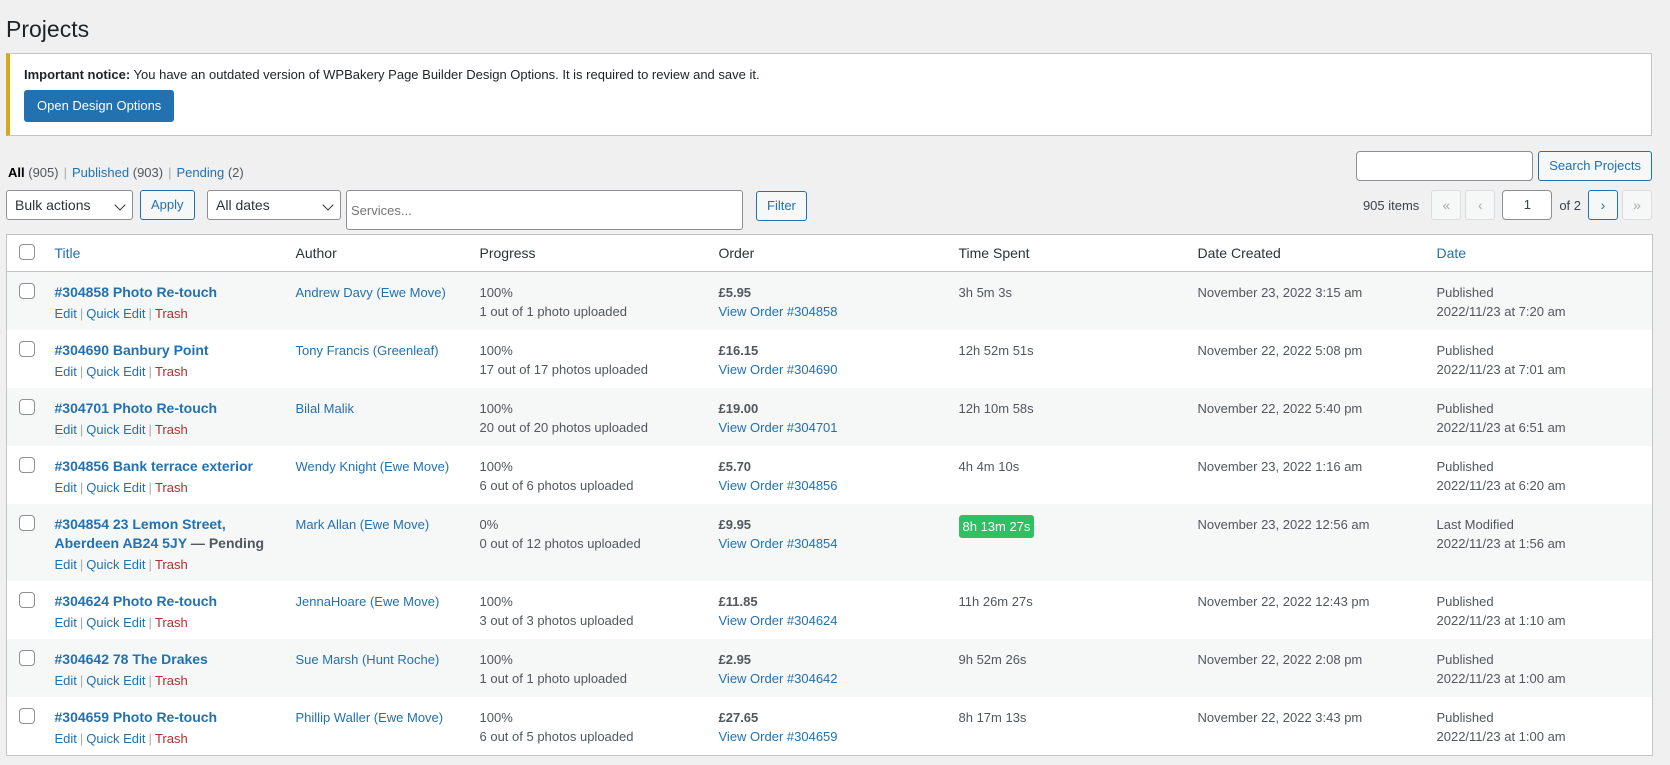  What do you see at coordinates (368, 659) in the screenshot?
I see `author-link: Sue Marsh (Hunt Roche)` at bounding box center [368, 659].